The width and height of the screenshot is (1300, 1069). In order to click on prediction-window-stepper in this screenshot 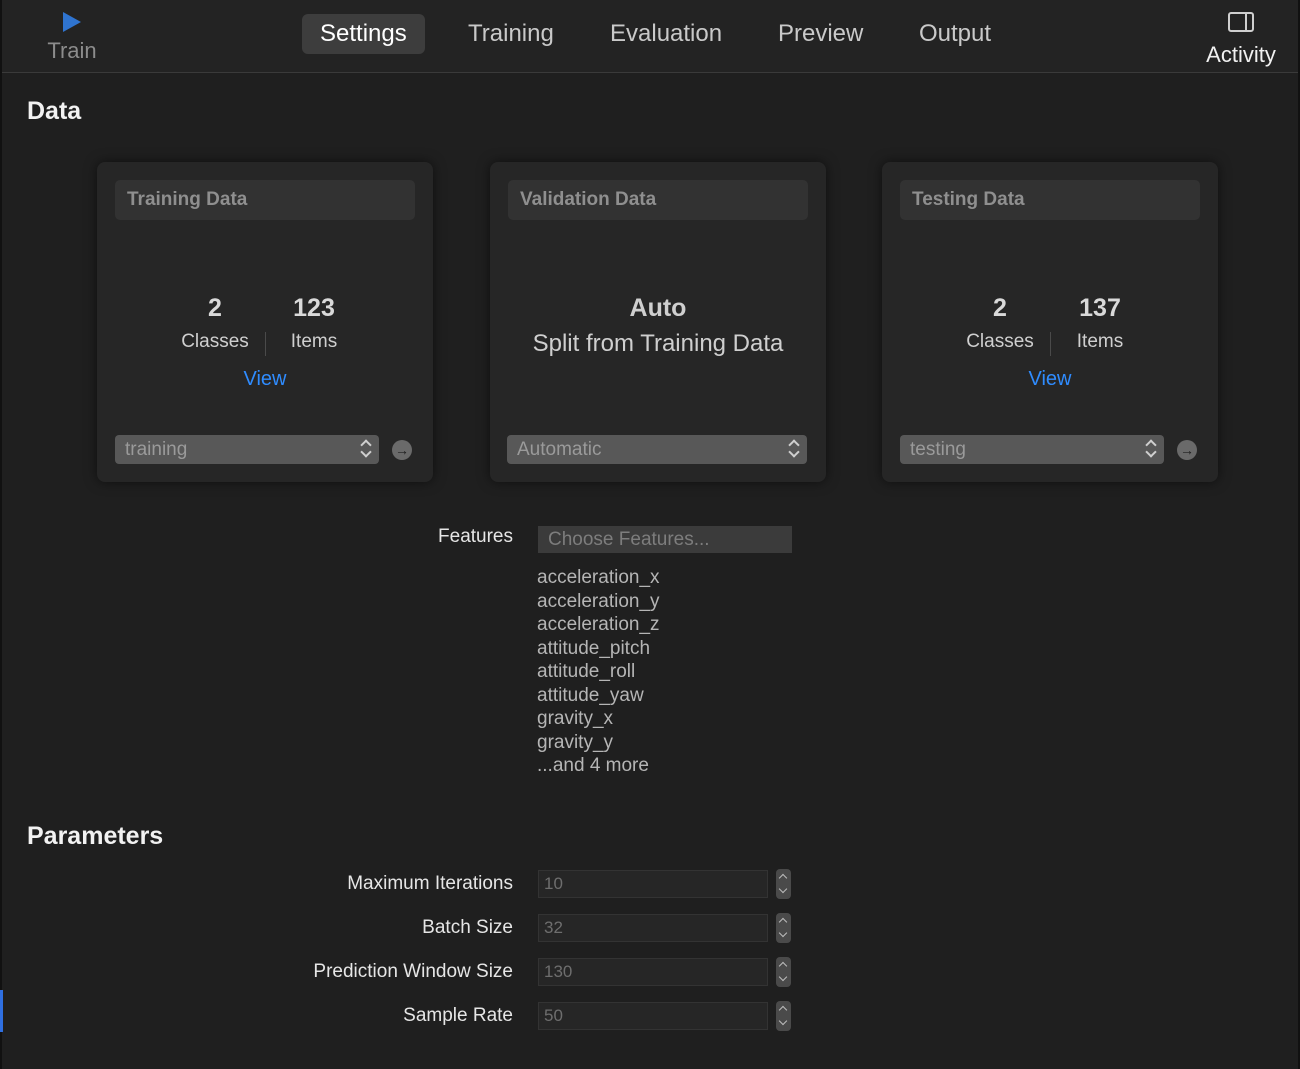, I will do `click(783, 972)`.